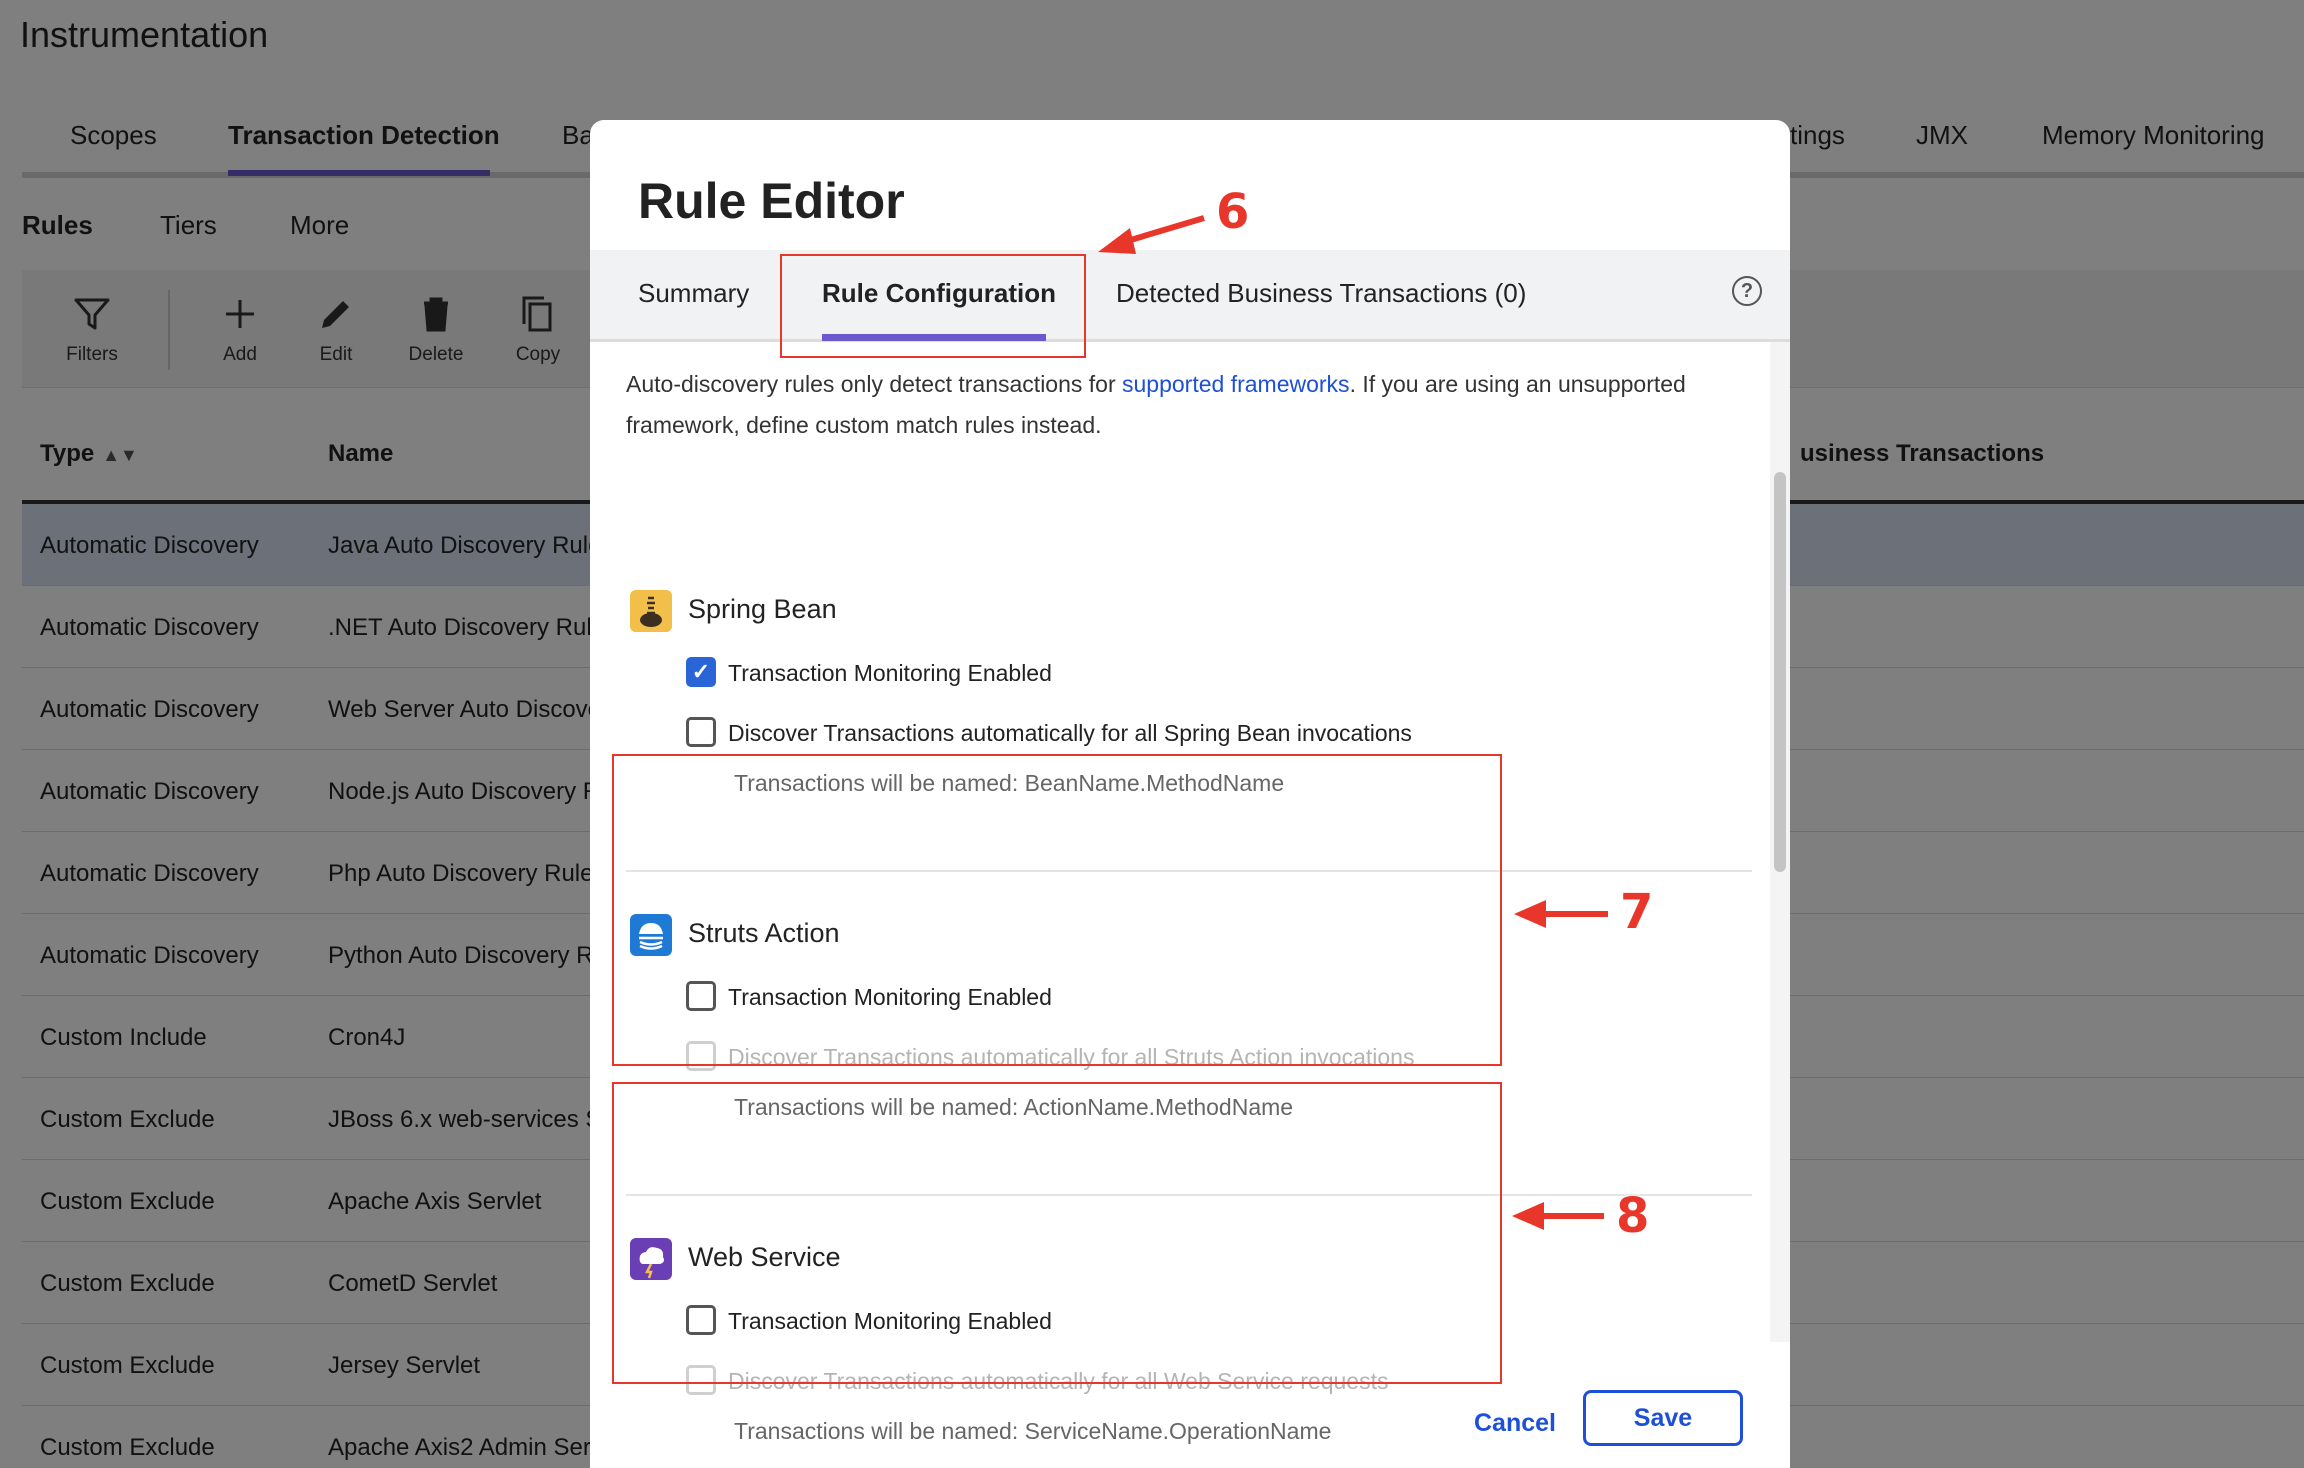  Describe the element at coordinates (651, 611) in the screenshot. I see `spring-bean-icon` at that location.